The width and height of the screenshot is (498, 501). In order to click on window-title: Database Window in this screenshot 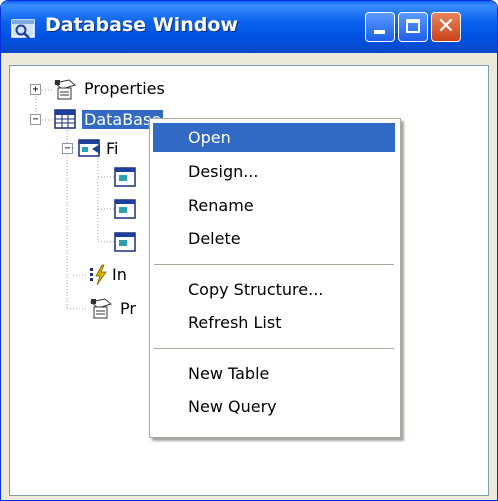, I will do `click(141, 25)`.